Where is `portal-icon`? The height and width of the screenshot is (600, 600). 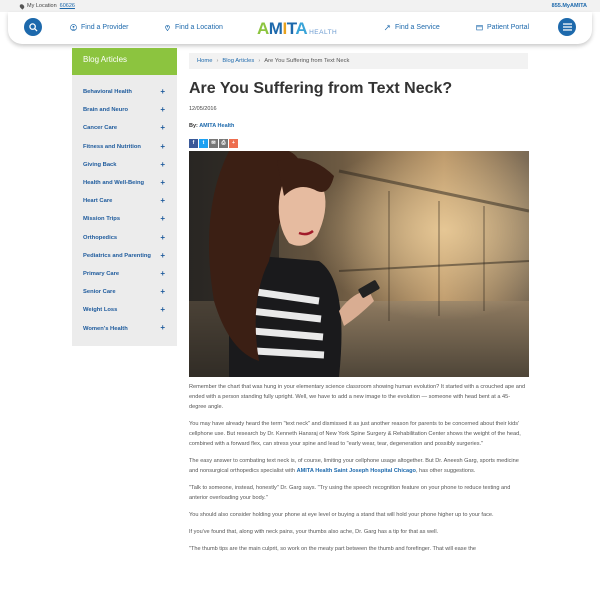 portal-icon is located at coordinates (479, 28).